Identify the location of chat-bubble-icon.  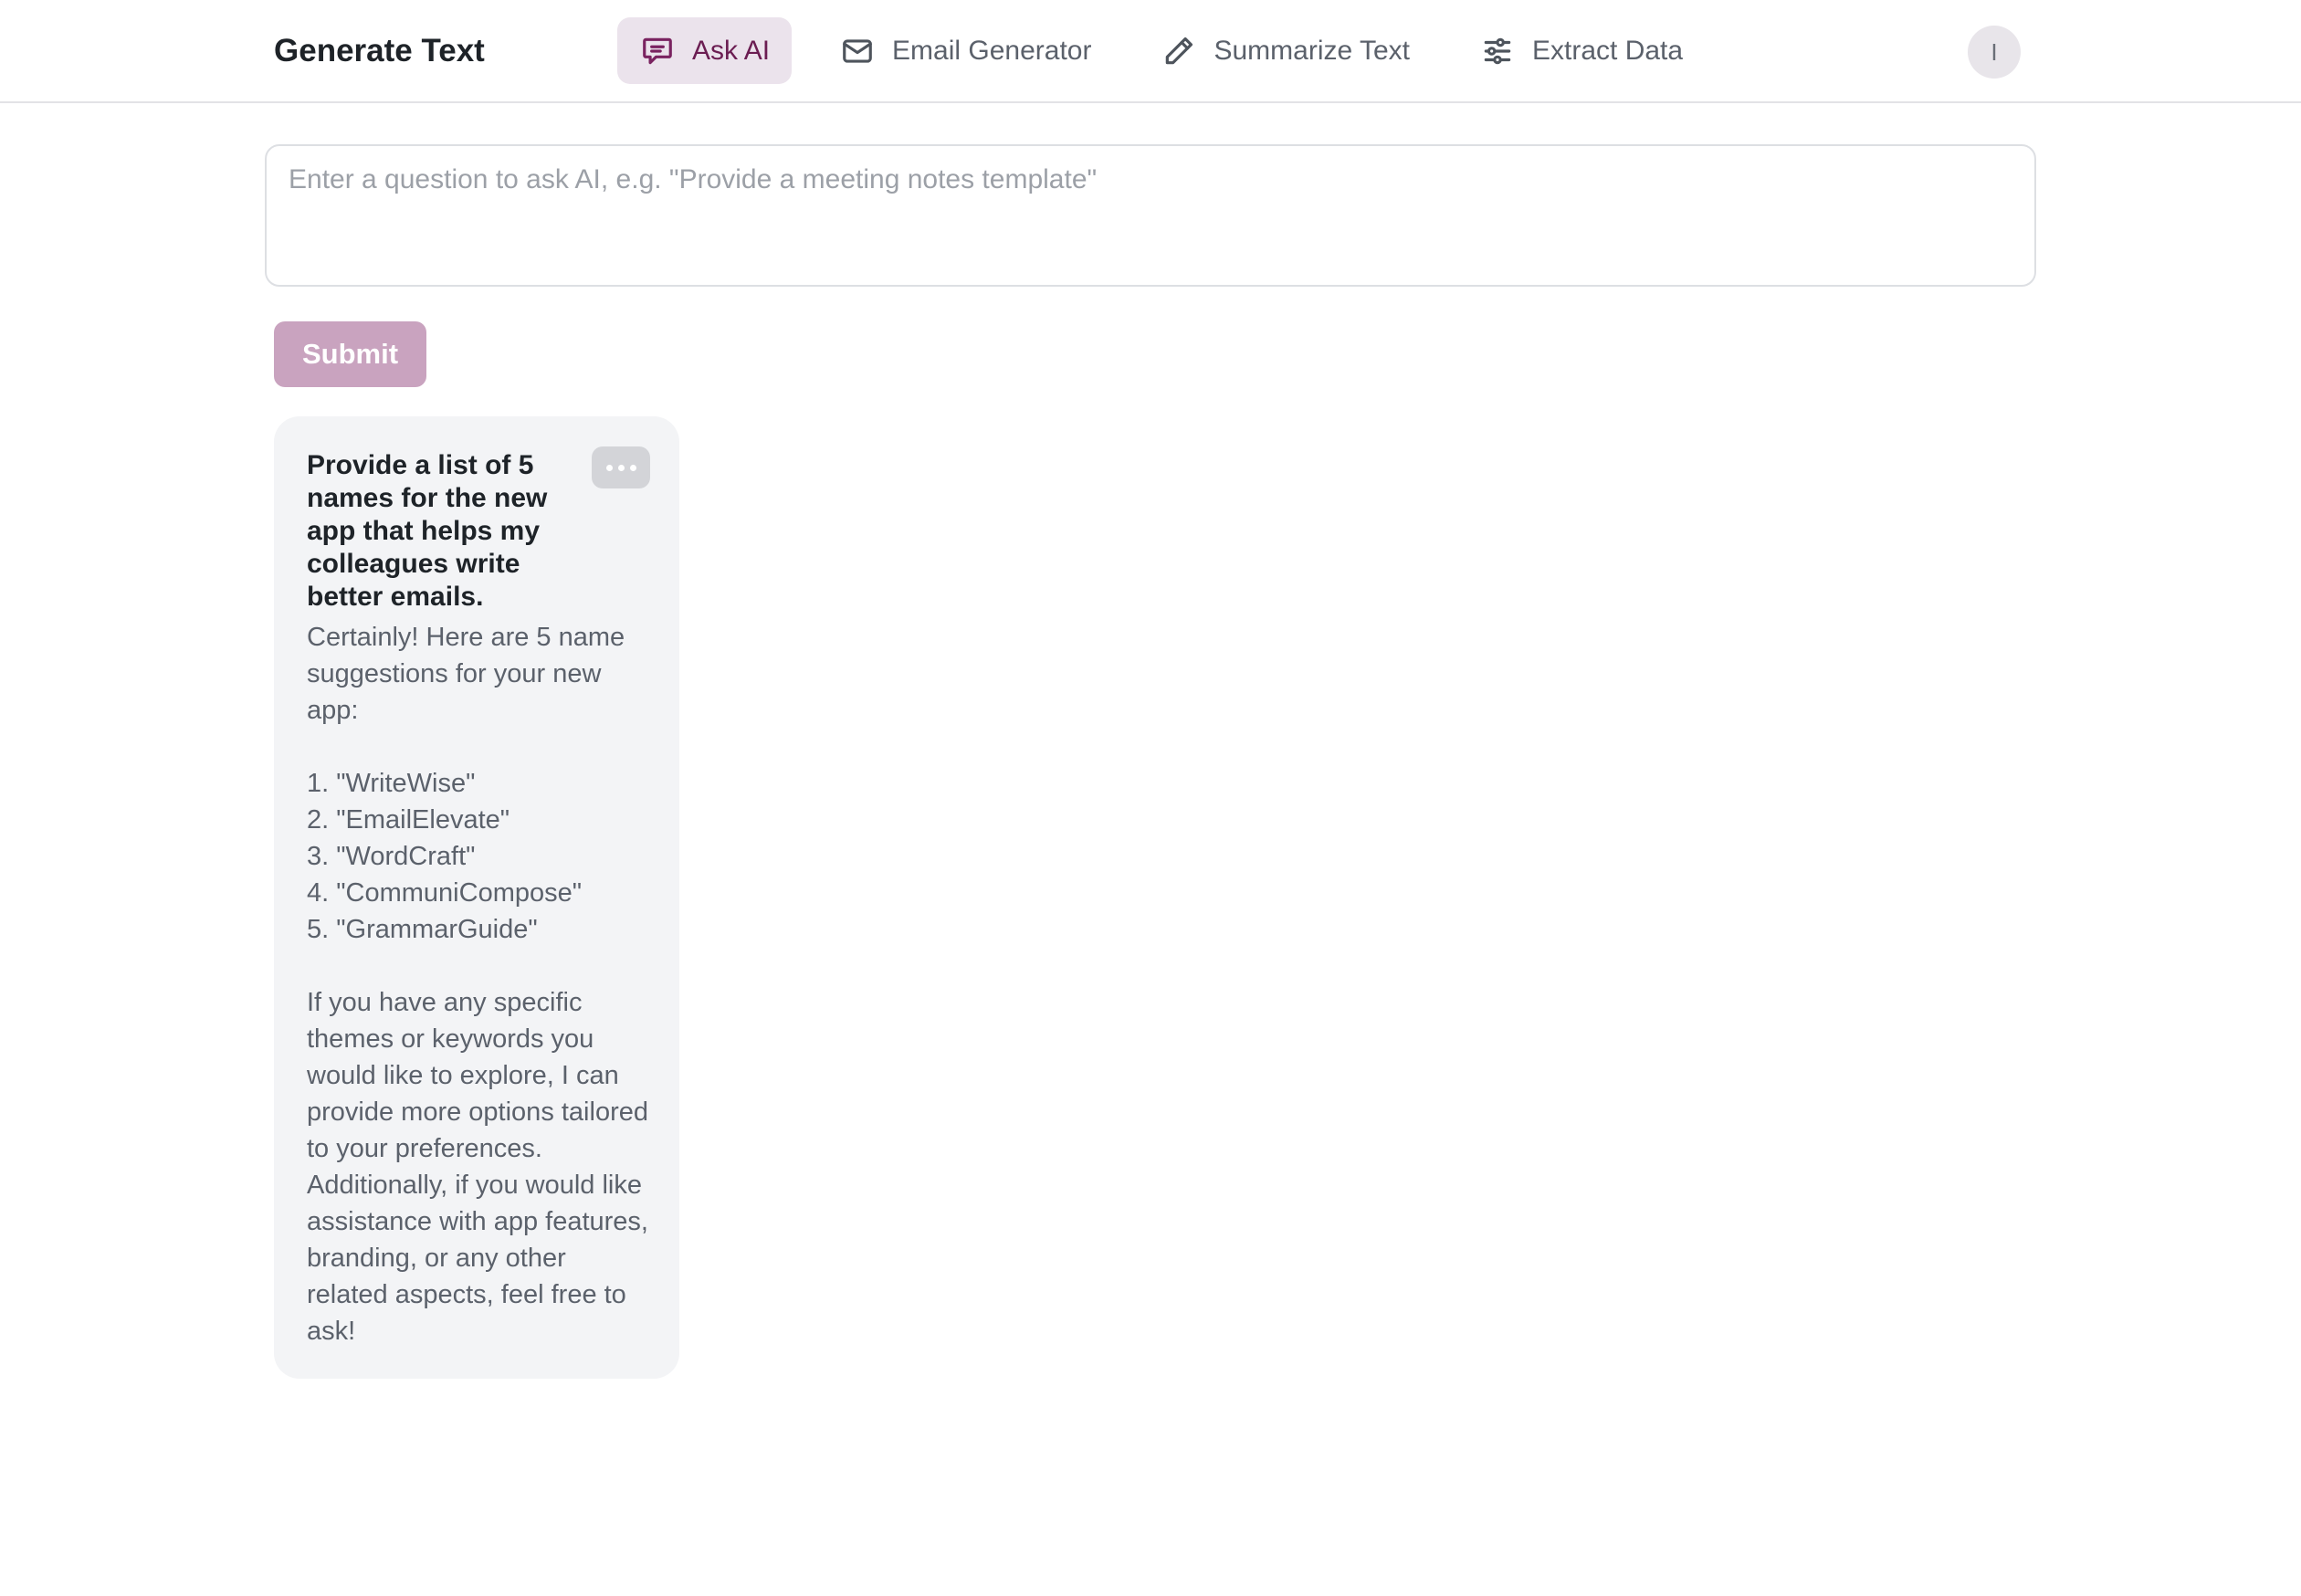
(657, 51).